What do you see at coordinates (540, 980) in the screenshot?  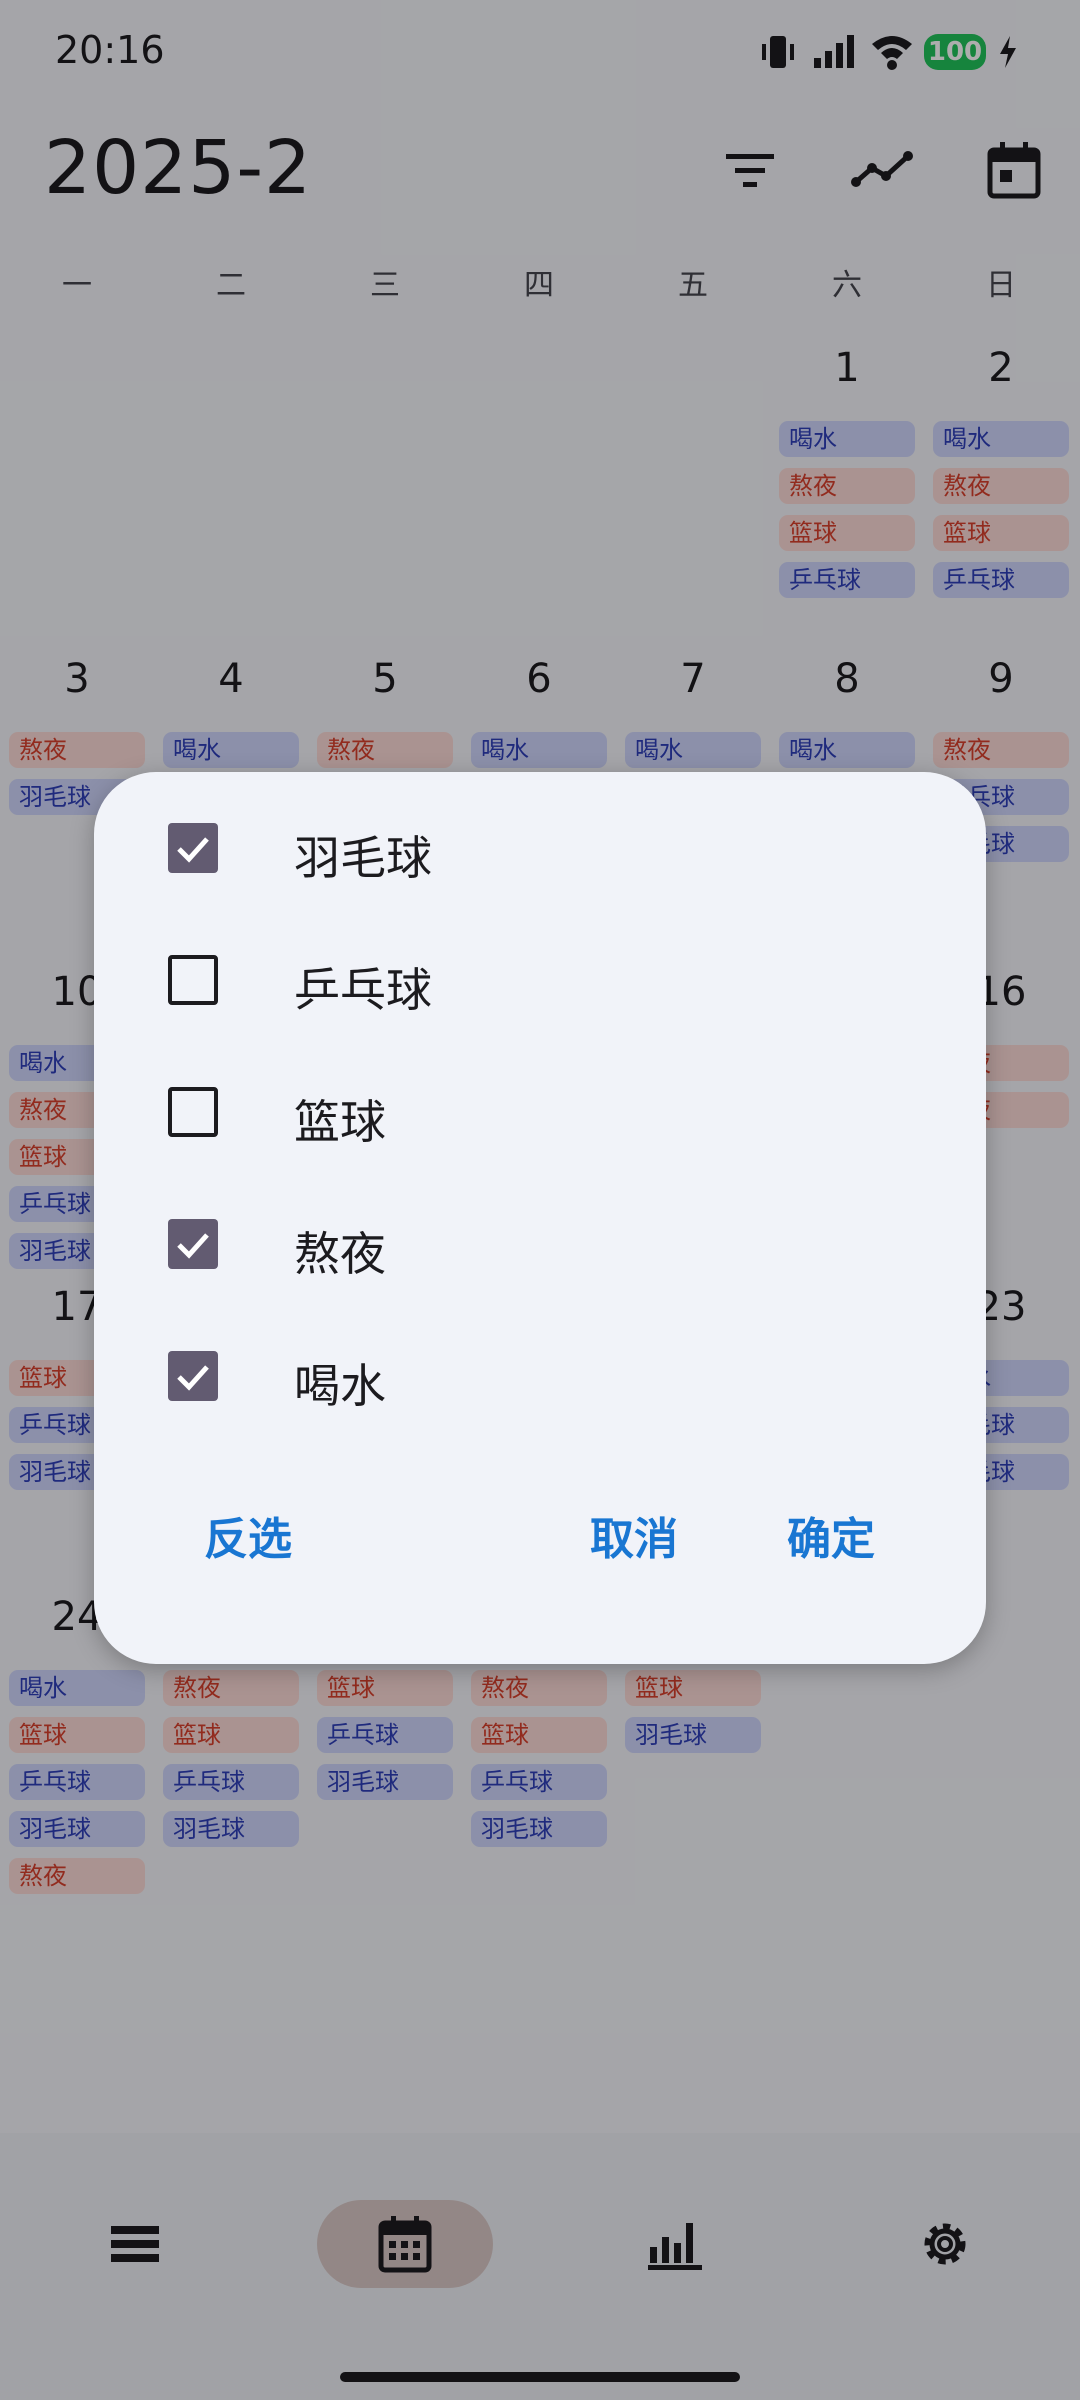 I see `option-table-tennis: 乒乓球` at bounding box center [540, 980].